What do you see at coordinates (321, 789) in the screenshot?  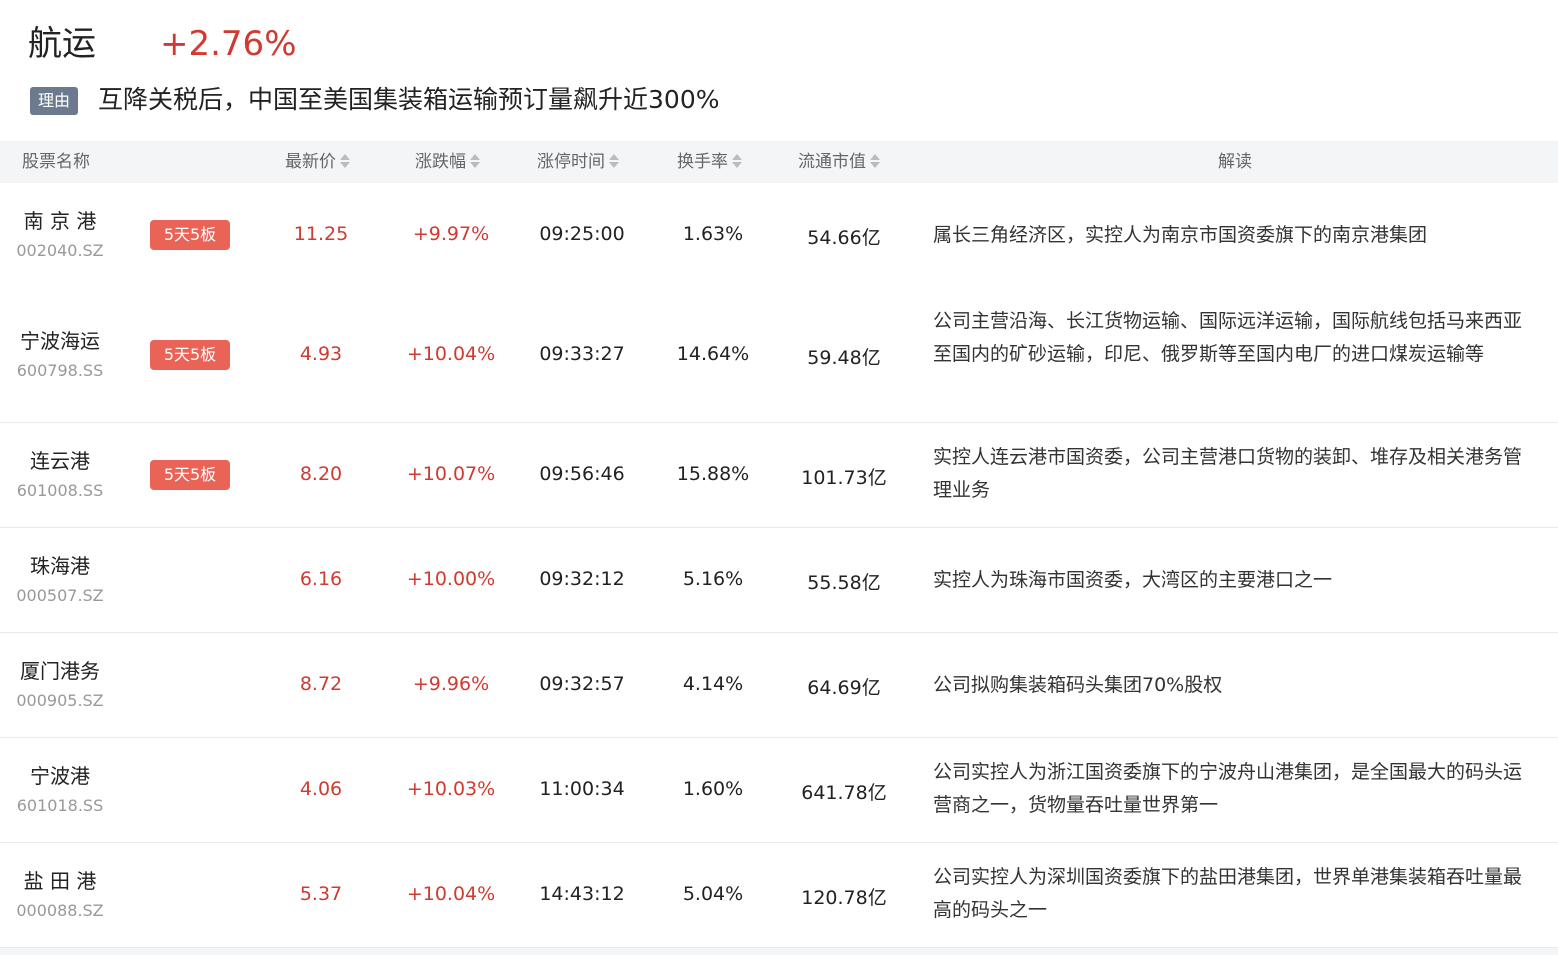 I see `latest-price: 4.06` at bounding box center [321, 789].